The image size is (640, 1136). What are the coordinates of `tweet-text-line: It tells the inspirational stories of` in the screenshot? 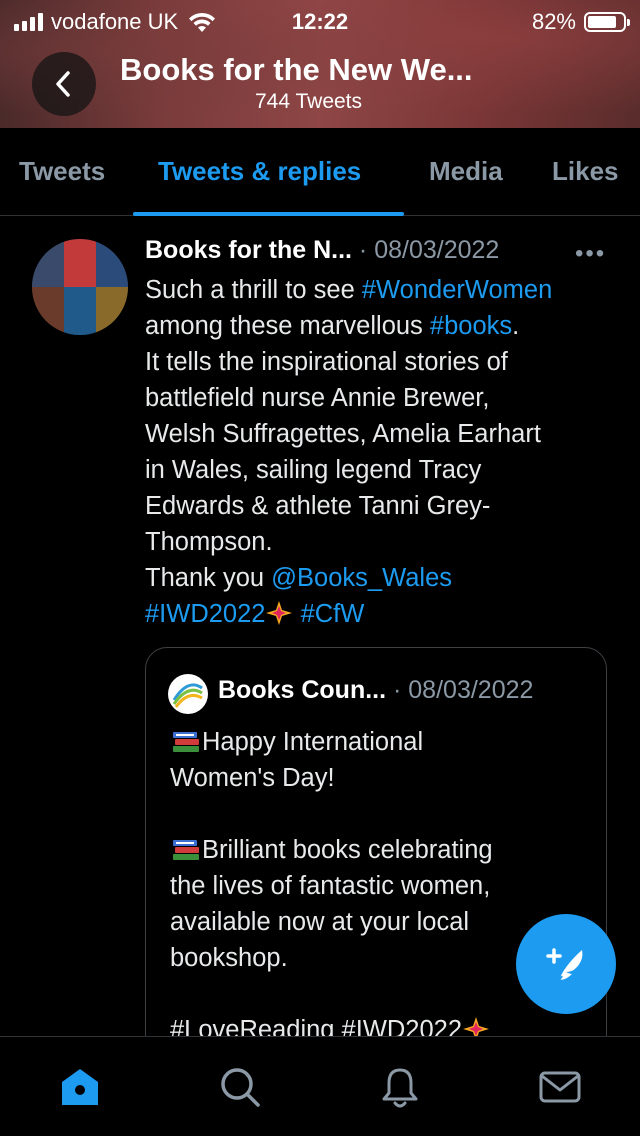 It's located at (326, 362).